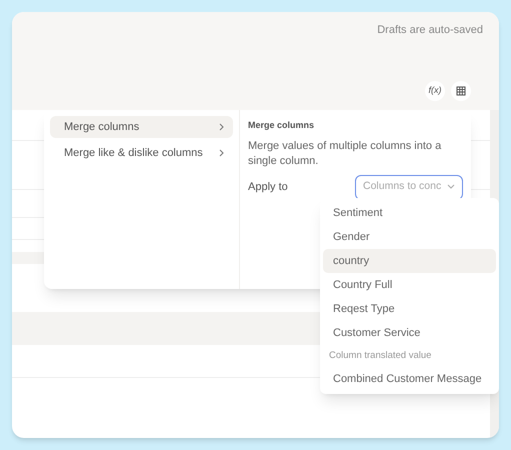 The image size is (511, 450). What do you see at coordinates (380, 355) in the screenshot?
I see `group-label: Column translated value` at bounding box center [380, 355].